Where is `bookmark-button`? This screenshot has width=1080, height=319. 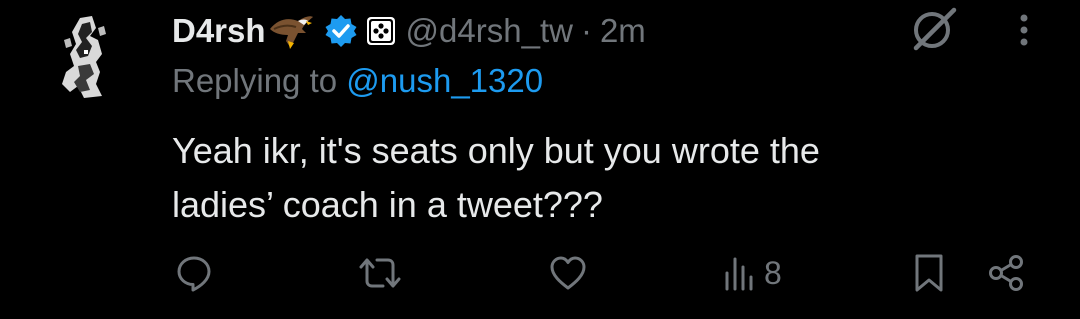 bookmark-button is located at coordinates (929, 273).